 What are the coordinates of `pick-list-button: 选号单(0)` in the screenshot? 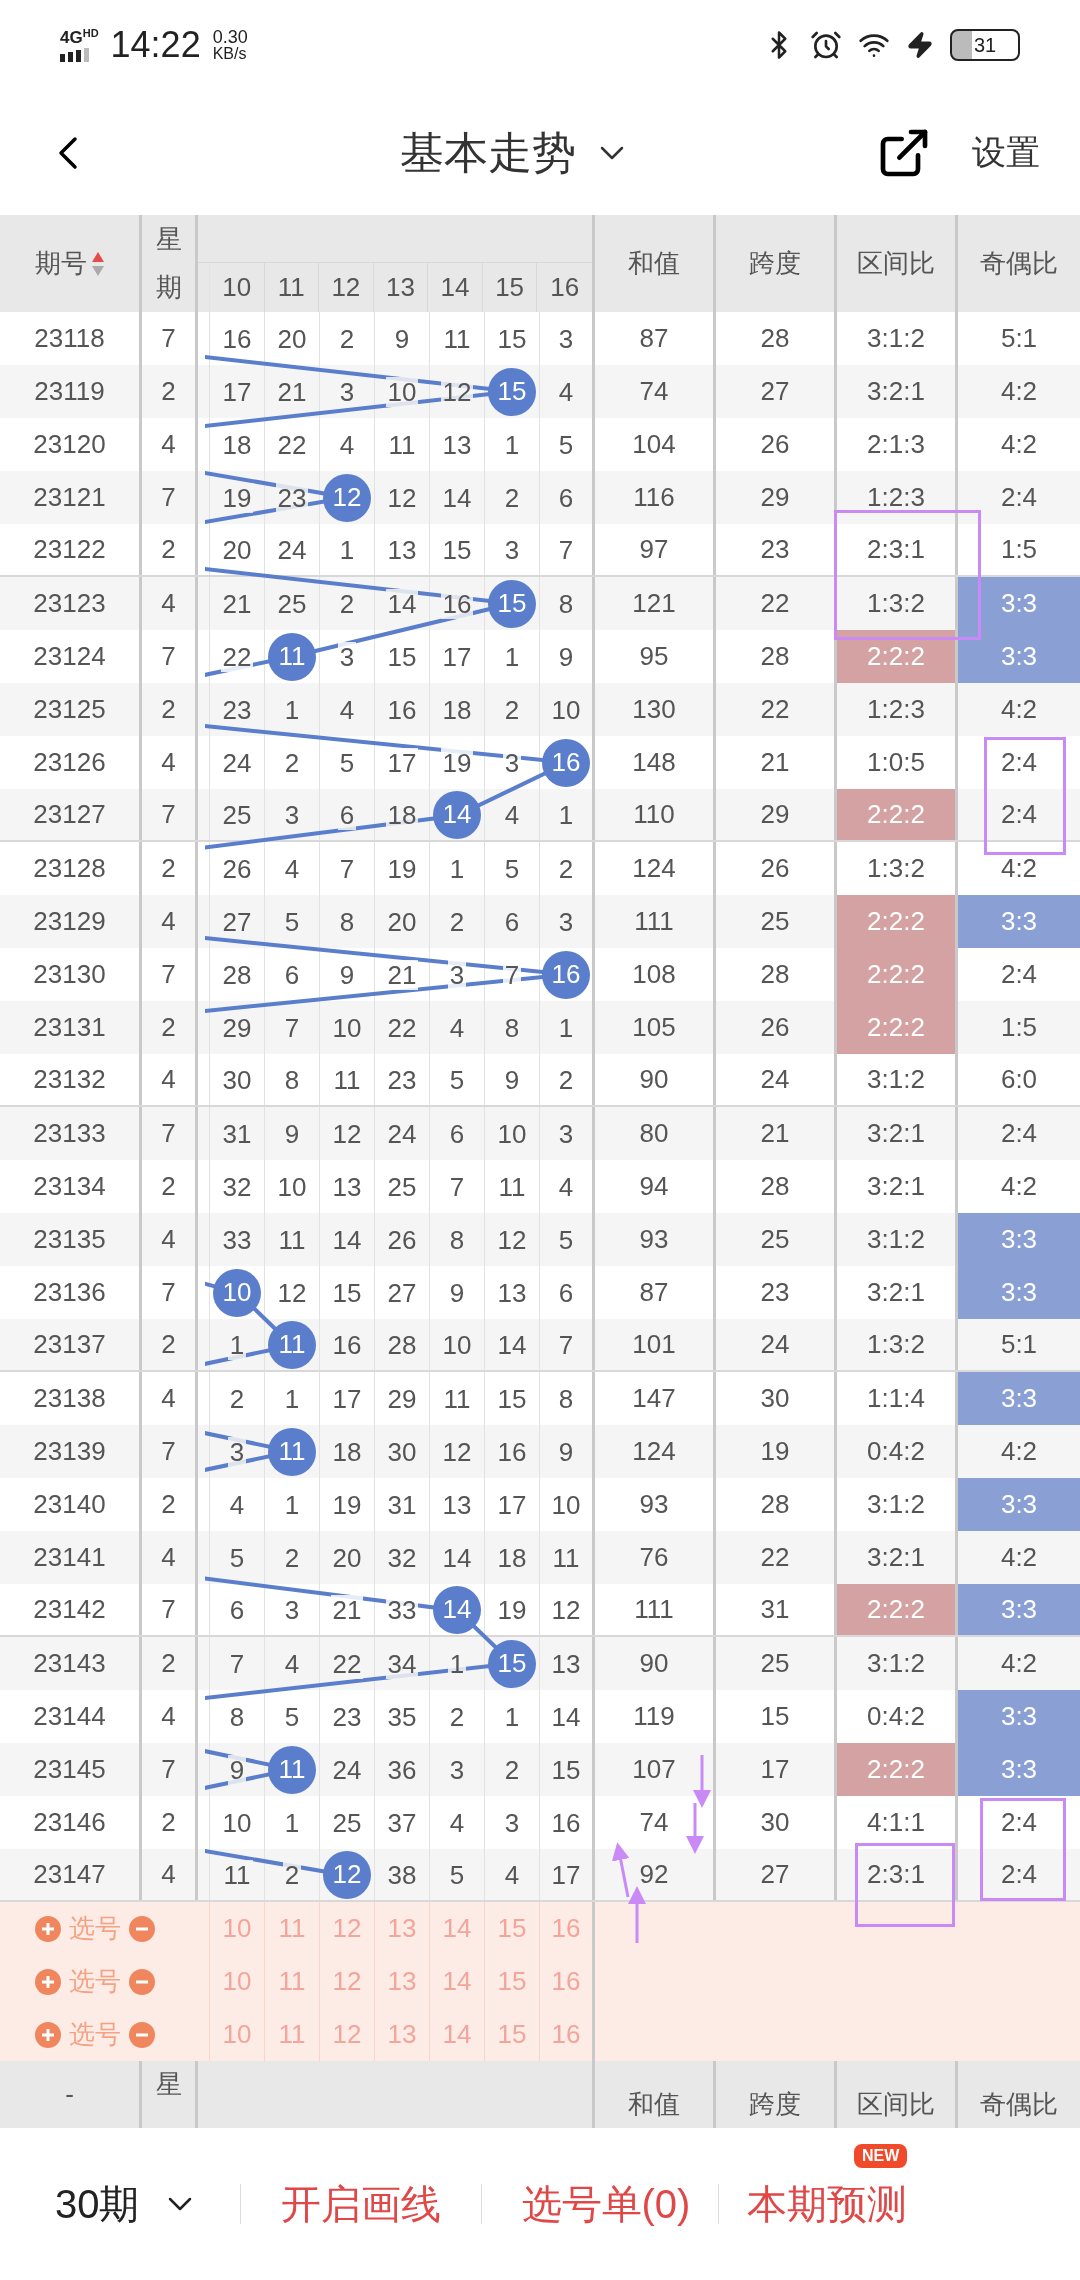 It's located at (606, 2204).